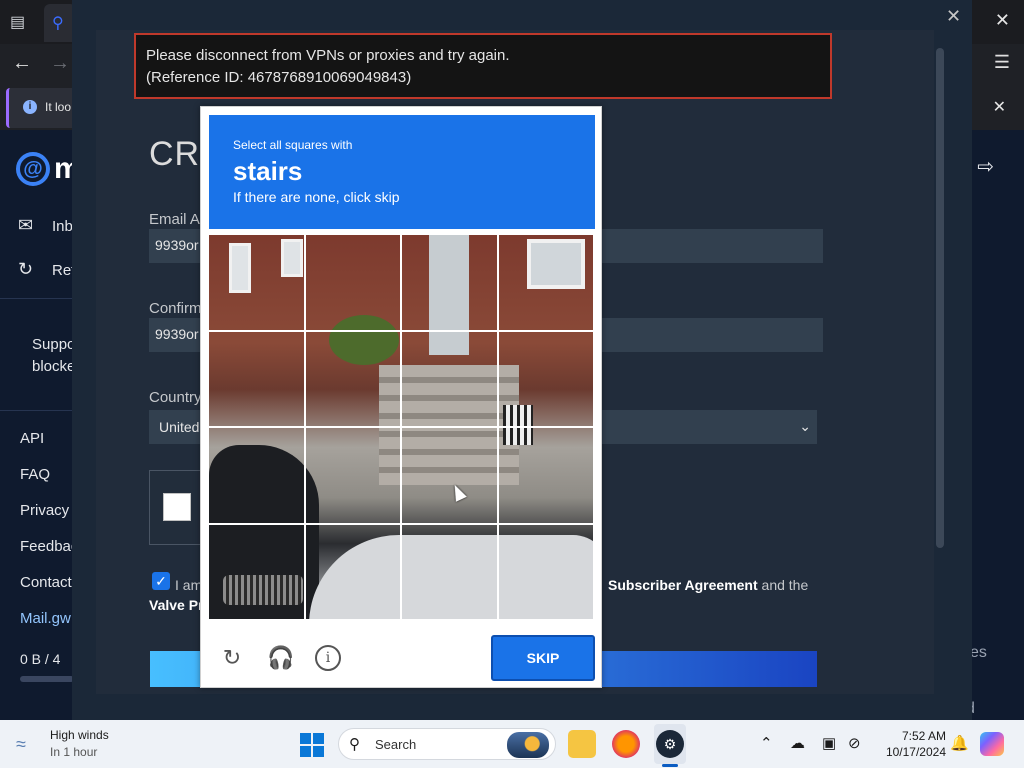 The height and width of the screenshot is (768, 1024). I want to click on headphones-icon: 🎧, so click(280, 658).